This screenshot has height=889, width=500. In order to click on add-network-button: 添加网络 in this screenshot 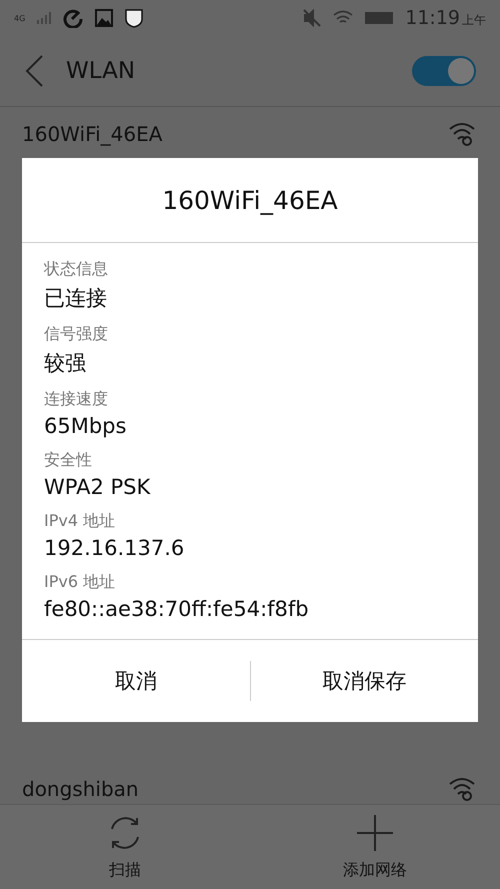, I will do `click(375, 847)`.